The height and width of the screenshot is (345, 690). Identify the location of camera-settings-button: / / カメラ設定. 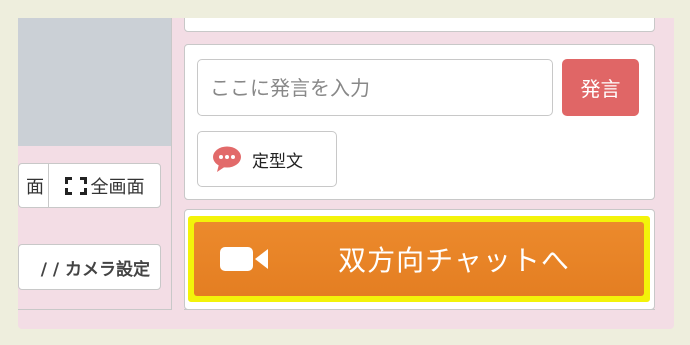
(89, 267).